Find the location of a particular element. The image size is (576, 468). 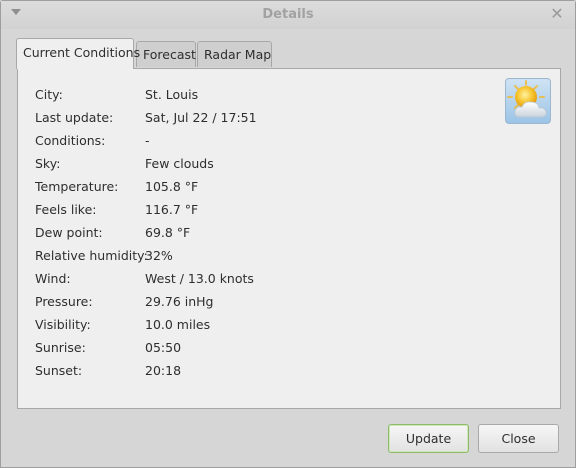

title-bar: Details ✕ is located at coordinates (288, 15).